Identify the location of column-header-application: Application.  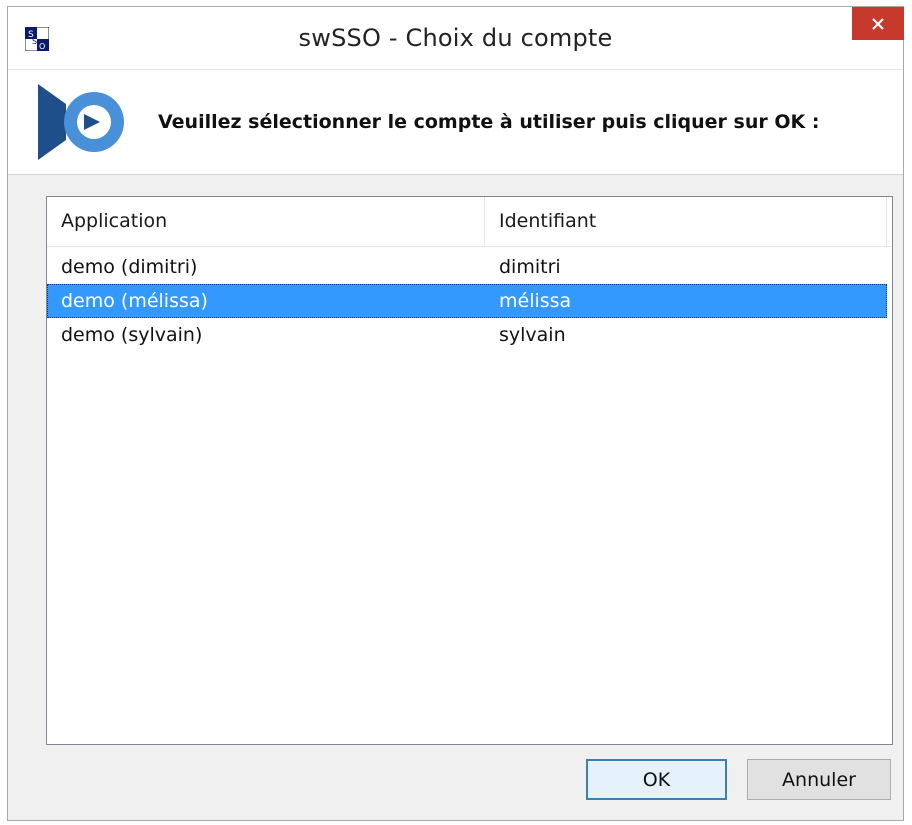
(266, 221).